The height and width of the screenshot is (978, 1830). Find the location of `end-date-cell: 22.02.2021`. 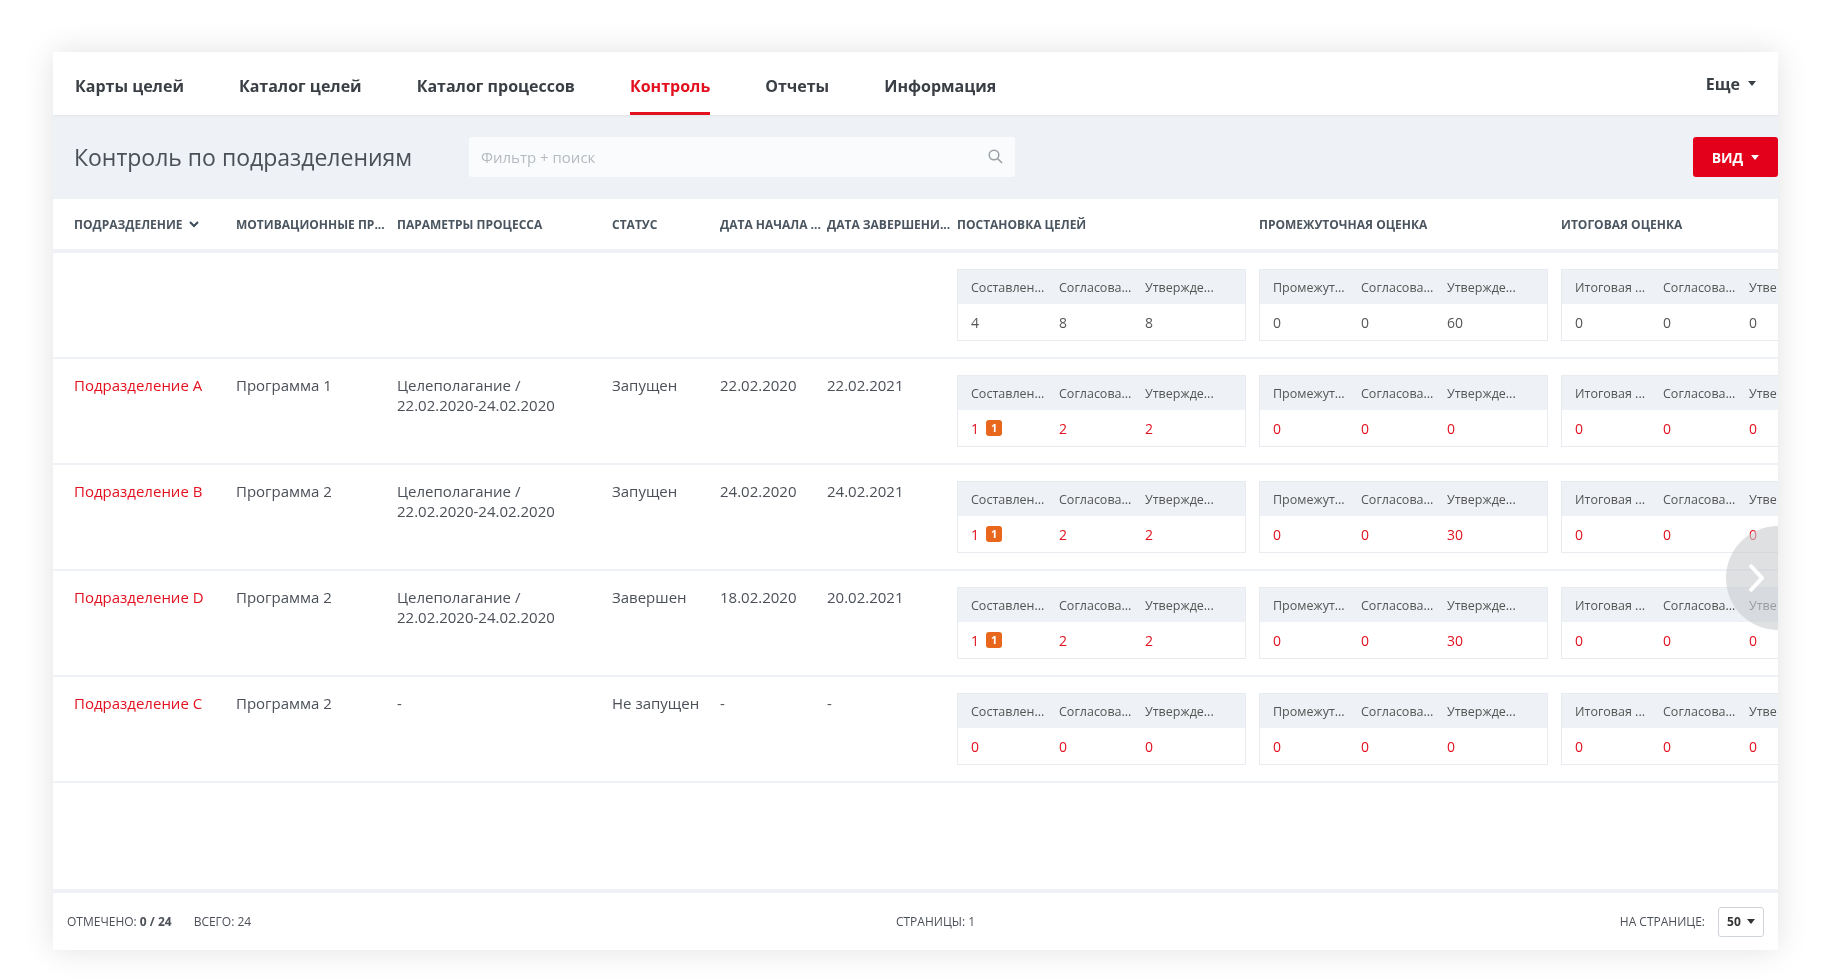

end-date-cell: 22.02.2021 is located at coordinates (865, 385).